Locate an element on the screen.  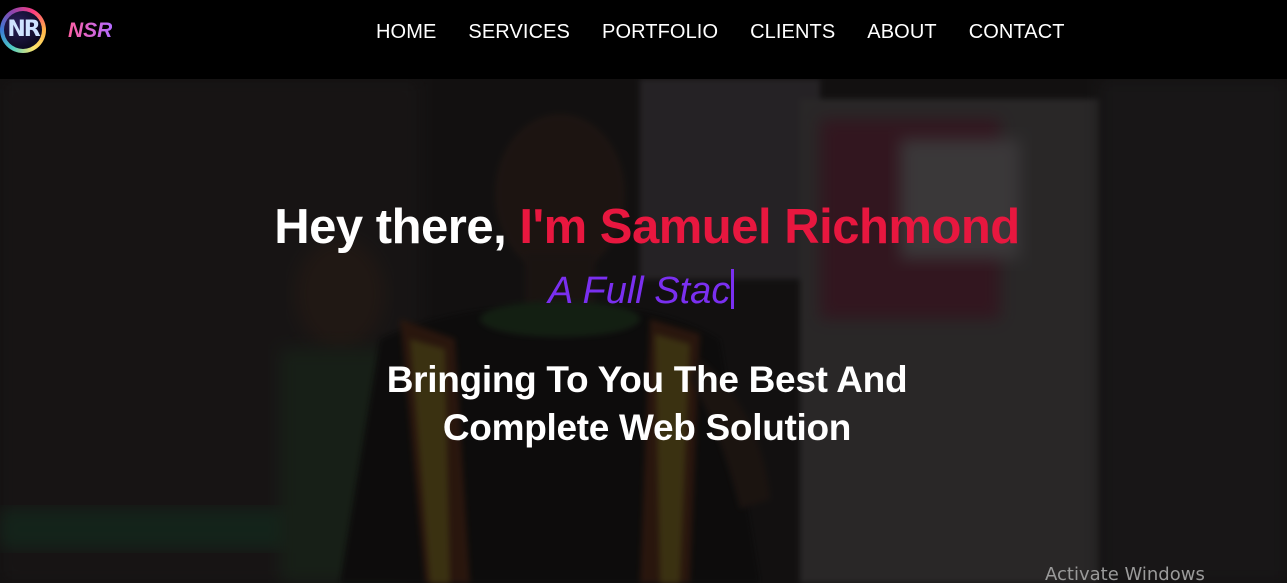
activate-windows-watermark: Activate Windows is located at coordinates (1125, 573).